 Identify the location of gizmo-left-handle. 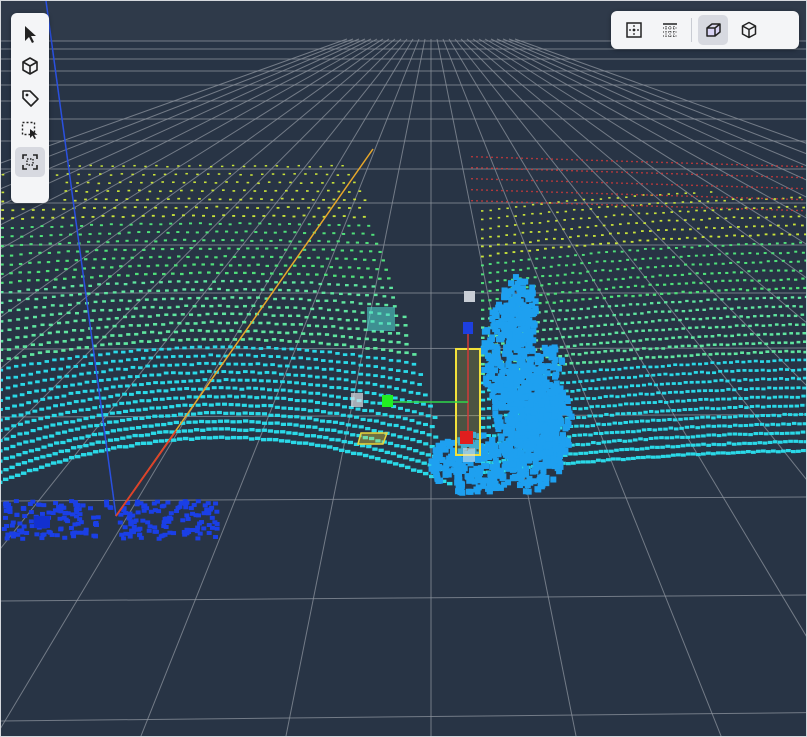
(357, 400).